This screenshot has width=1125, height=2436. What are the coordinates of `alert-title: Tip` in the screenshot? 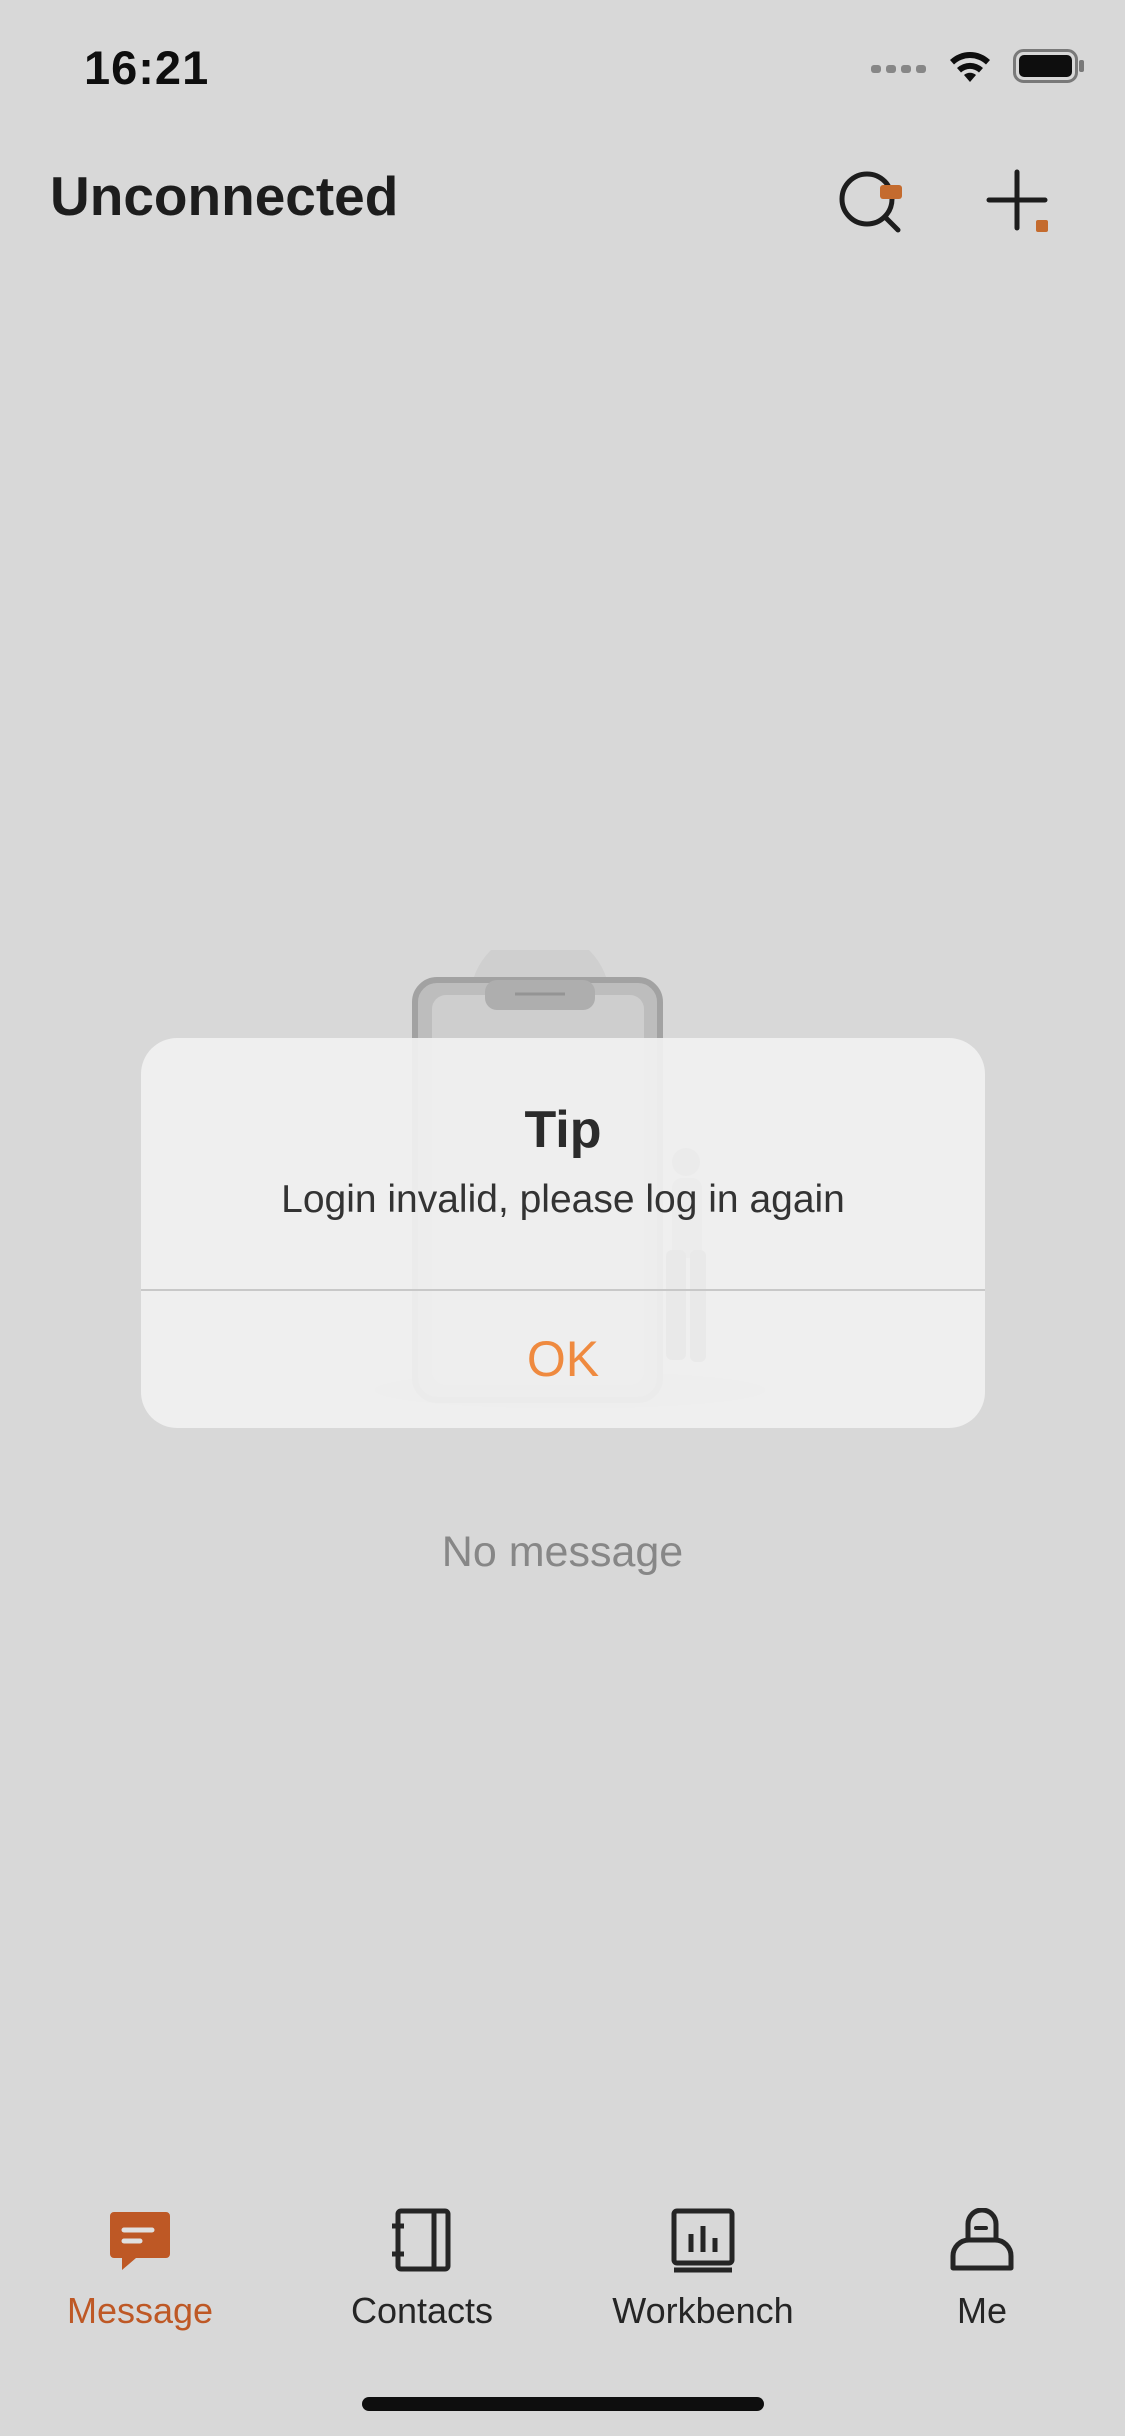 It's located at (563, 1130).